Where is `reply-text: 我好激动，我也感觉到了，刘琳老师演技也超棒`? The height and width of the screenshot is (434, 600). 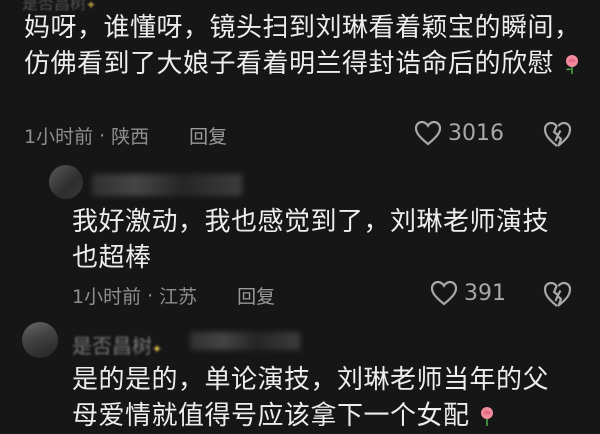
reply-text: 我好激动，我也感觉到了，刘琳老师演技也超棒 is located at coordinates (311, 240).